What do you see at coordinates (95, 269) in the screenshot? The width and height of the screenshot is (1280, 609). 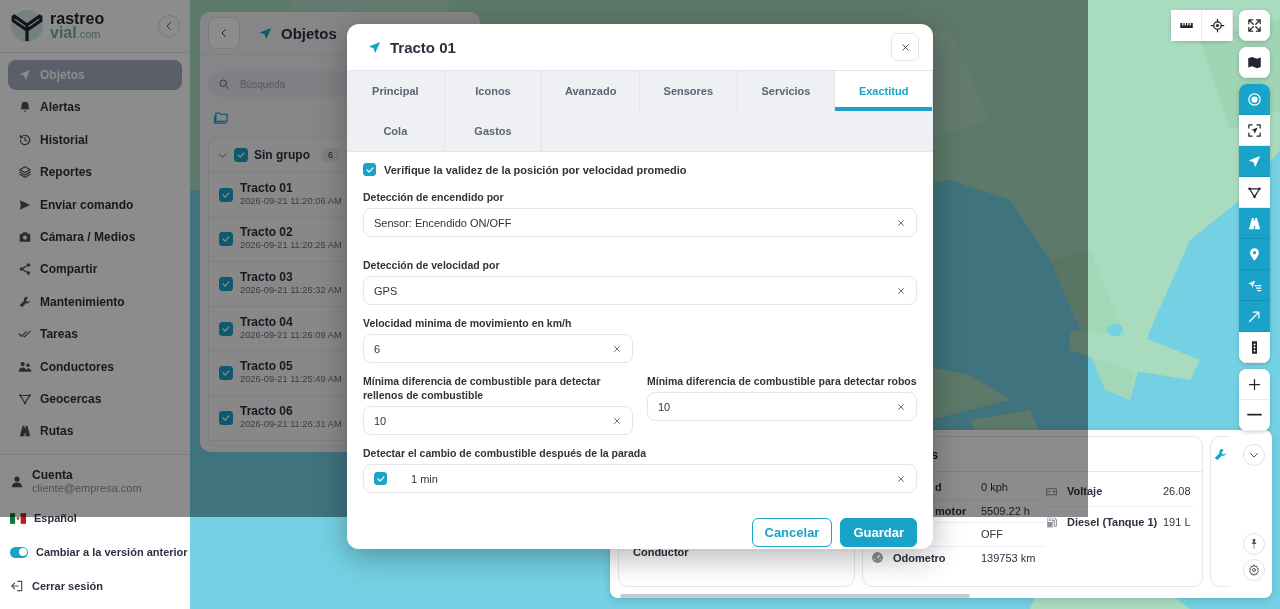 I see `sidebar-item: Compartir` at bounding box center [95, 269].